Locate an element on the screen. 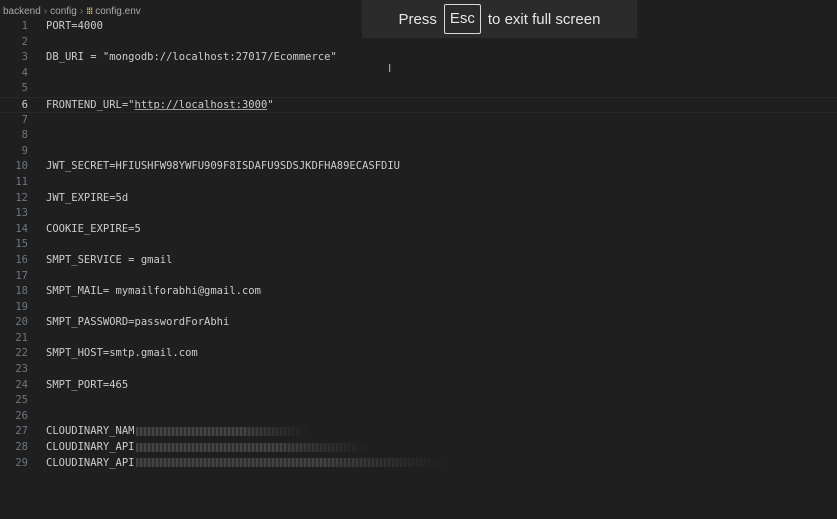  code-line: 18 SMPT_MAIL= mymailforabhi@gmail.com is located at coordinates (418, 292).